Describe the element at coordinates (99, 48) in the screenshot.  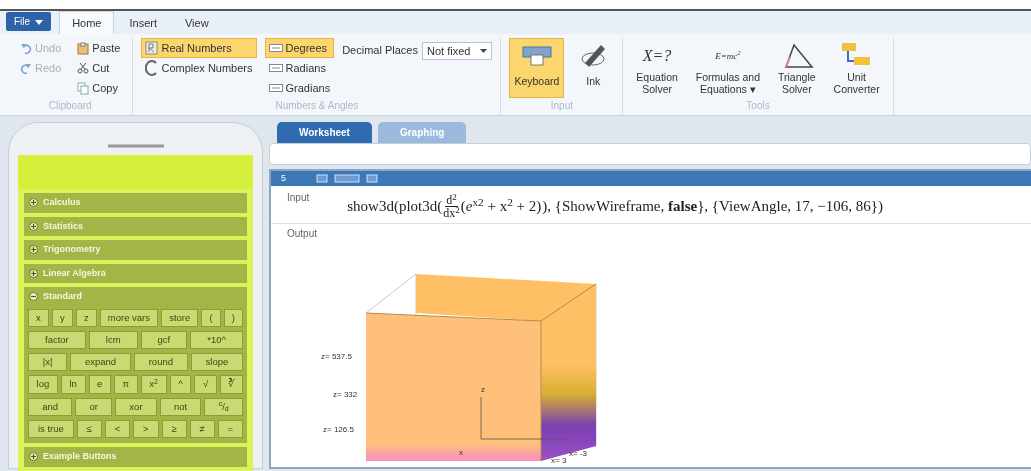
I see `paste-button: Paste` at that location.